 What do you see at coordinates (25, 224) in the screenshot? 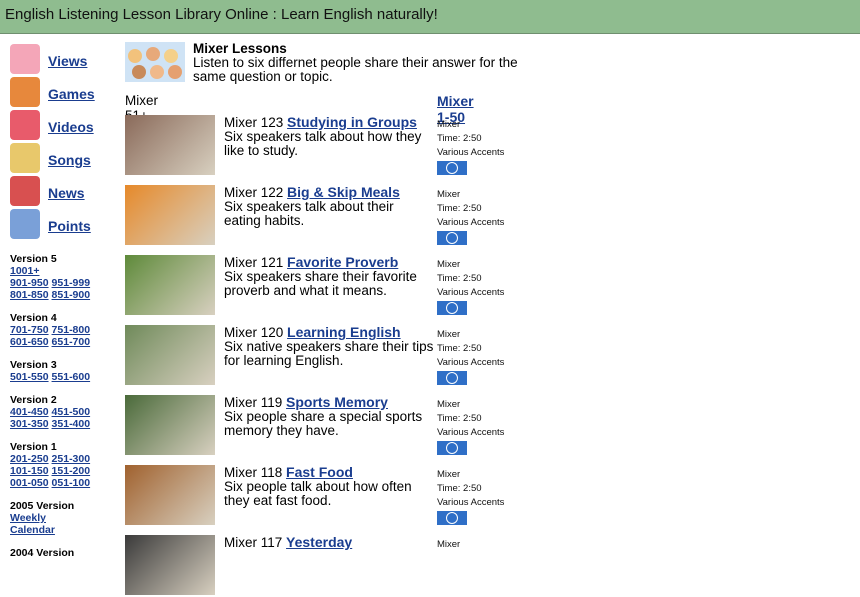
I see `person-points-icon` at bounding box center [25, 224].